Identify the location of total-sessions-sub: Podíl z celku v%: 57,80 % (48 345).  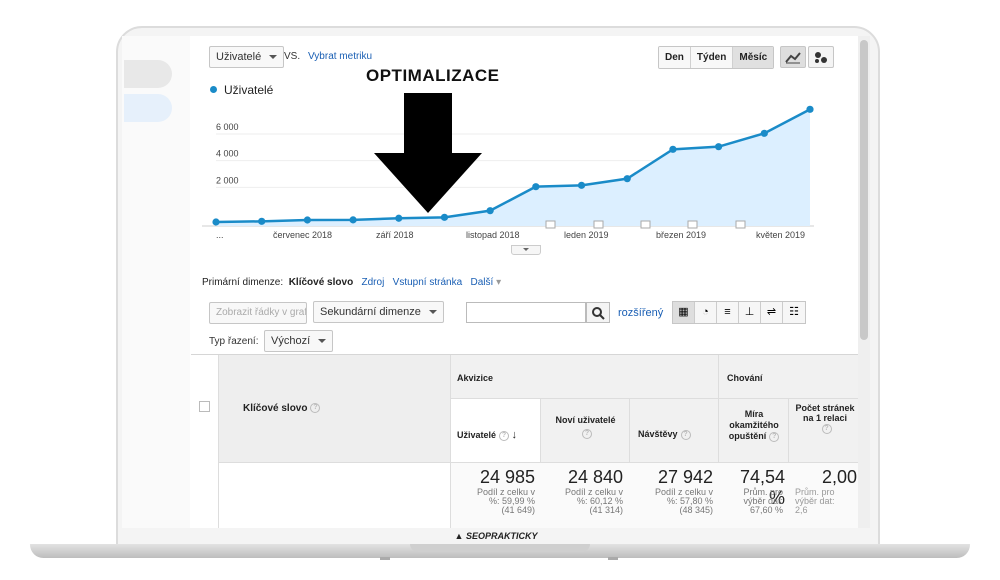
(673, 501).